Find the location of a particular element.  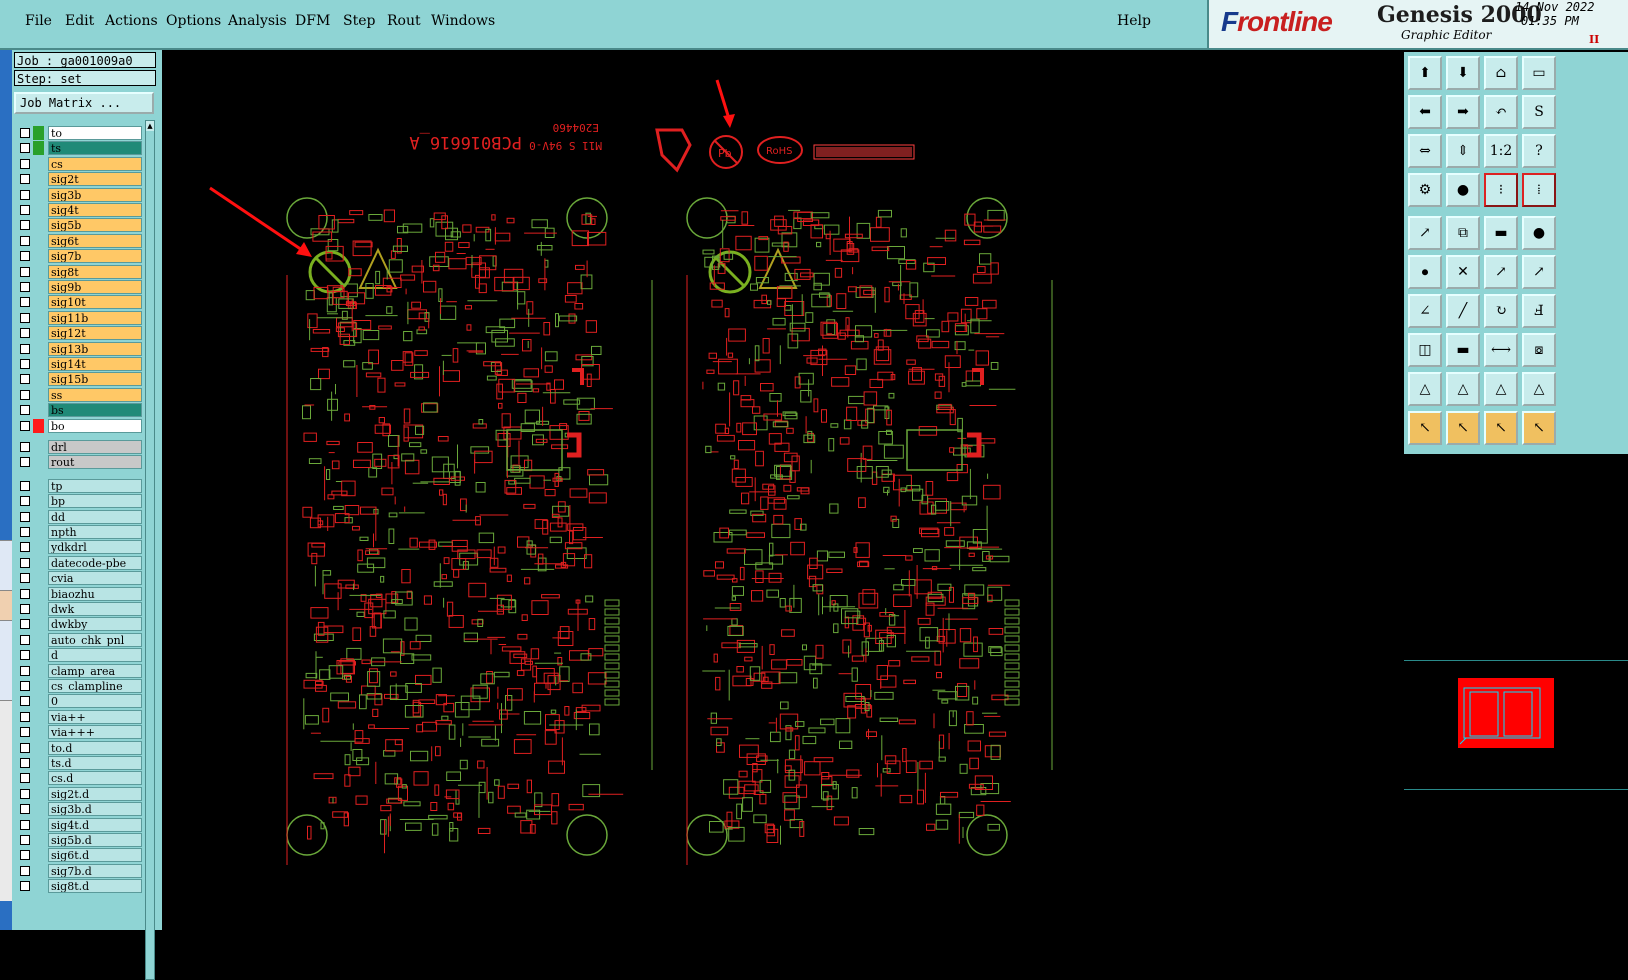

layer-row-sig4t-d: sig4t.d is located at coordinates (80, 824).